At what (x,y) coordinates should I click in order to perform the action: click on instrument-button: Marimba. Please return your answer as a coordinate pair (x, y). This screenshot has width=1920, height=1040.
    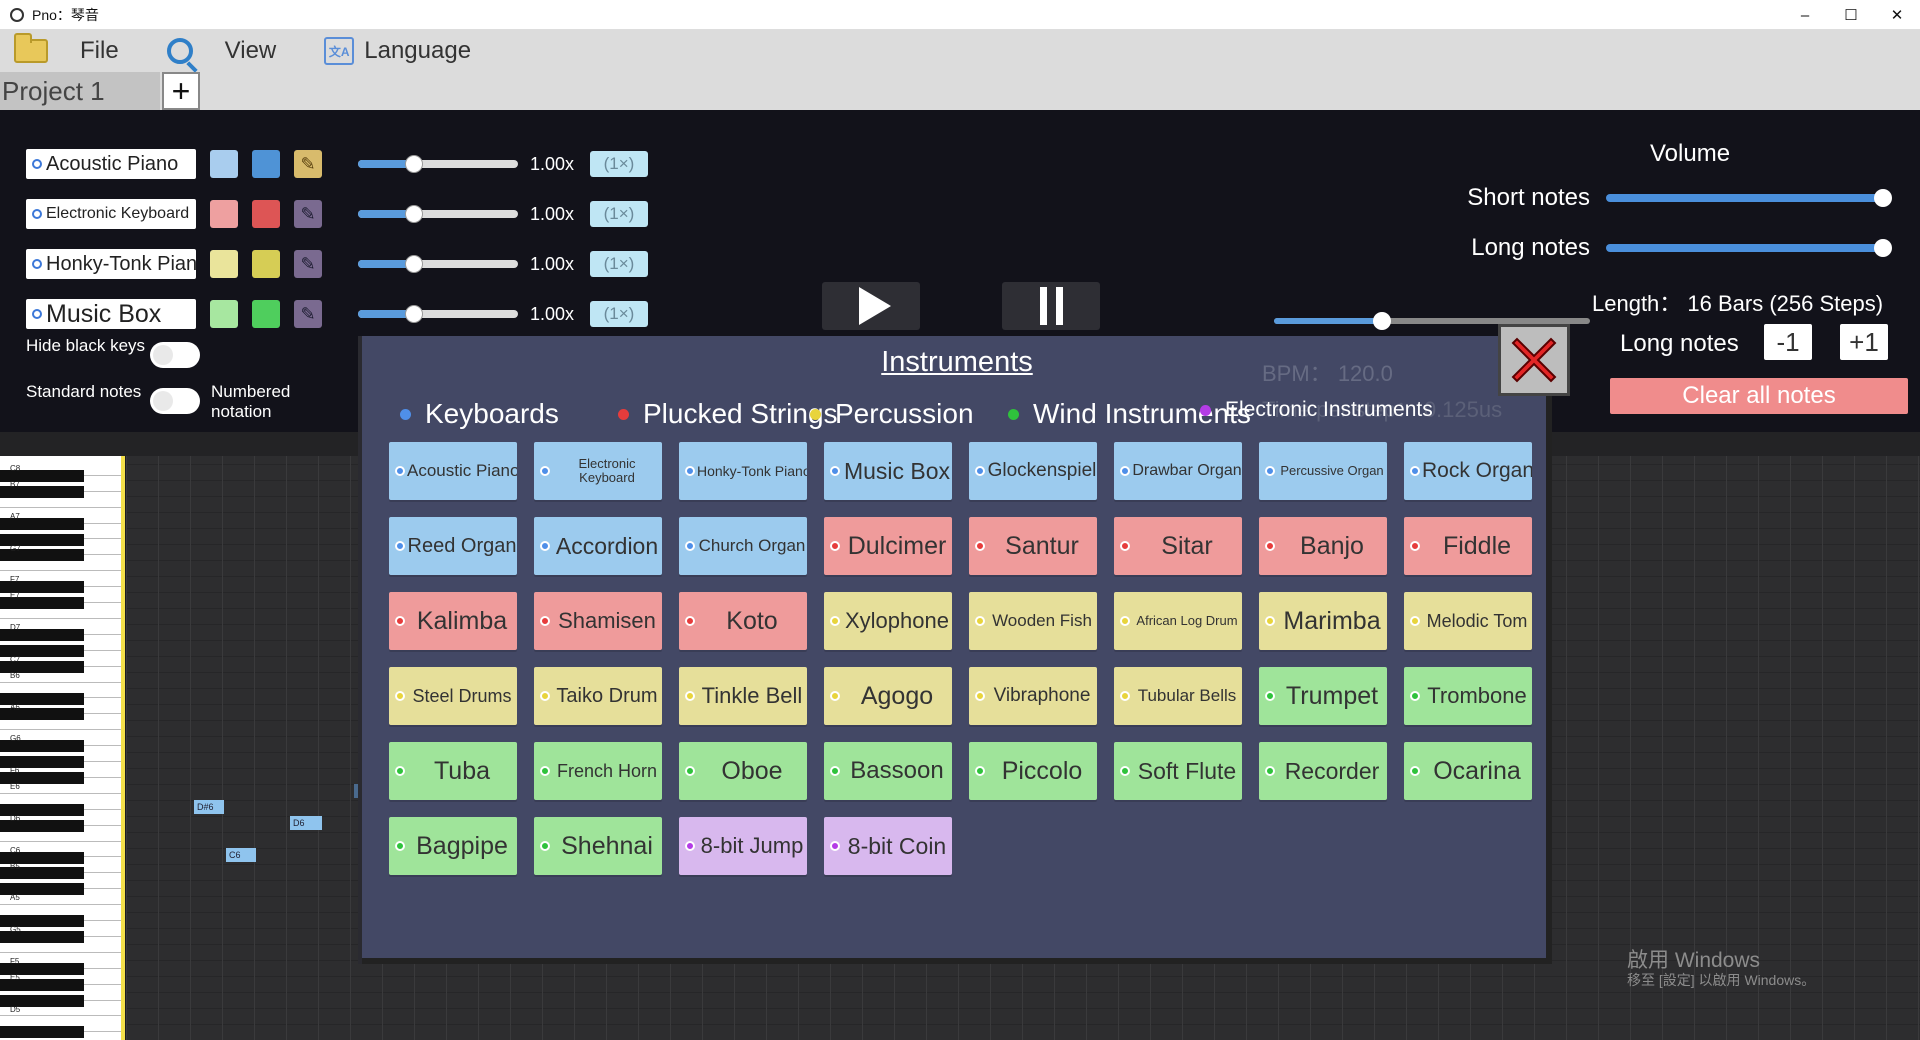
    Looking at the image, I should click on (1323, 621).